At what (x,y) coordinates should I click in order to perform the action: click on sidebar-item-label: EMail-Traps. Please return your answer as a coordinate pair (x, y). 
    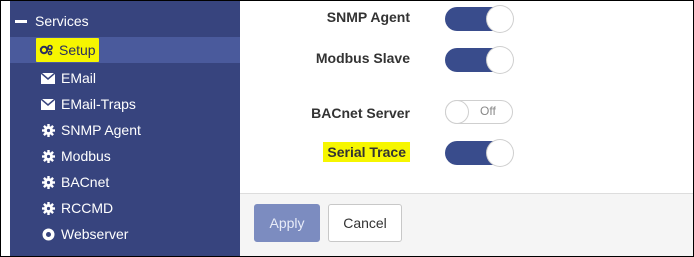
    Looking at the image, I should click on (98, 104).